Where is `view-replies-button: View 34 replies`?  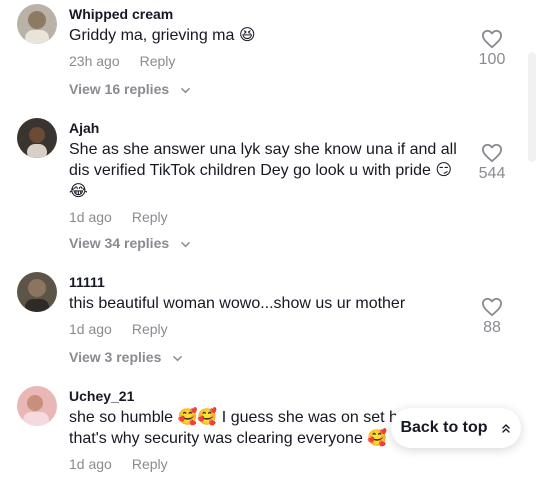
view-replies-button: View 34 replies is located at coordinates (129, 243).